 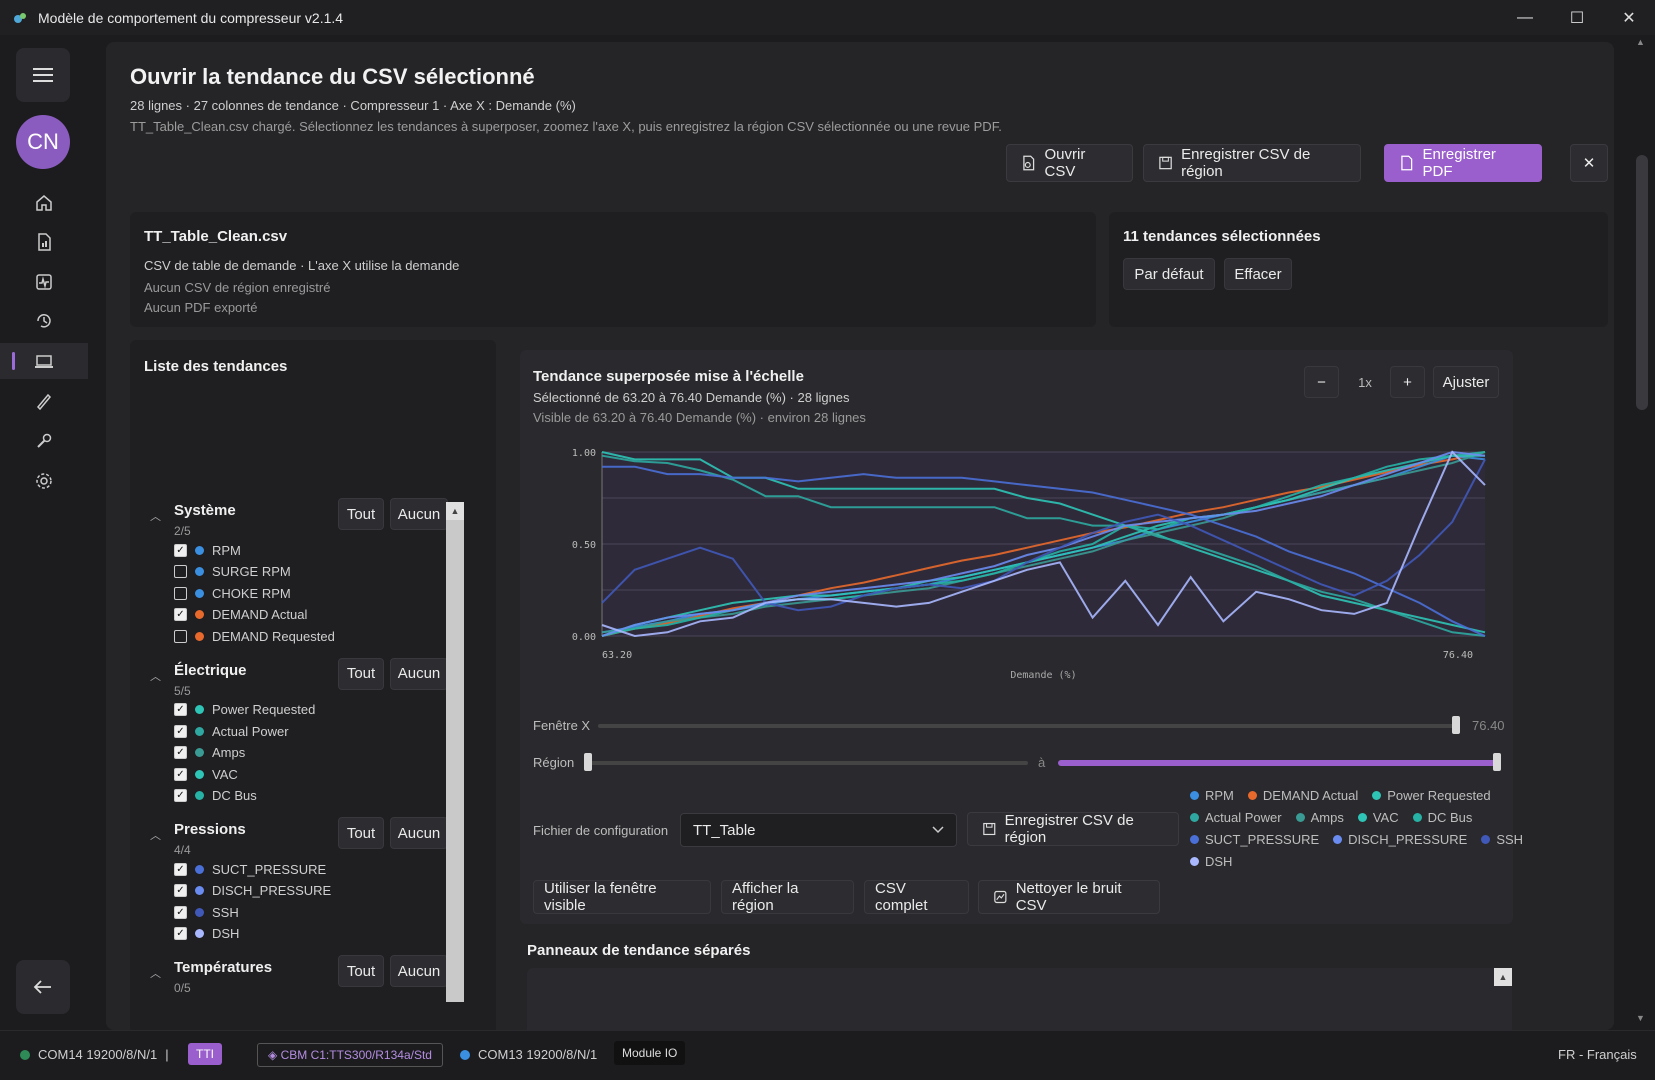 What do you see at coordinates (1589, 163) in the screenshot?
I see `close-panel-button: ✕` at bounding box center [1589, 163].